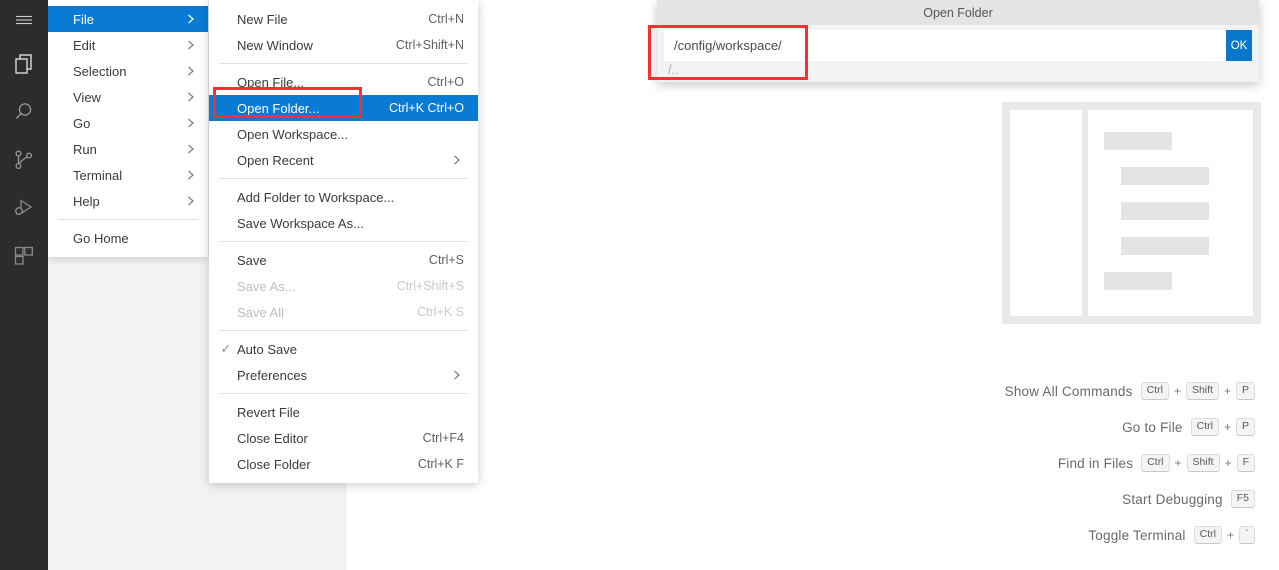 The image size is (1279, 570). Describe the element at coordinates (1245, 463) in the screenshot. I see `shortcut-key-badge: F` at that location.